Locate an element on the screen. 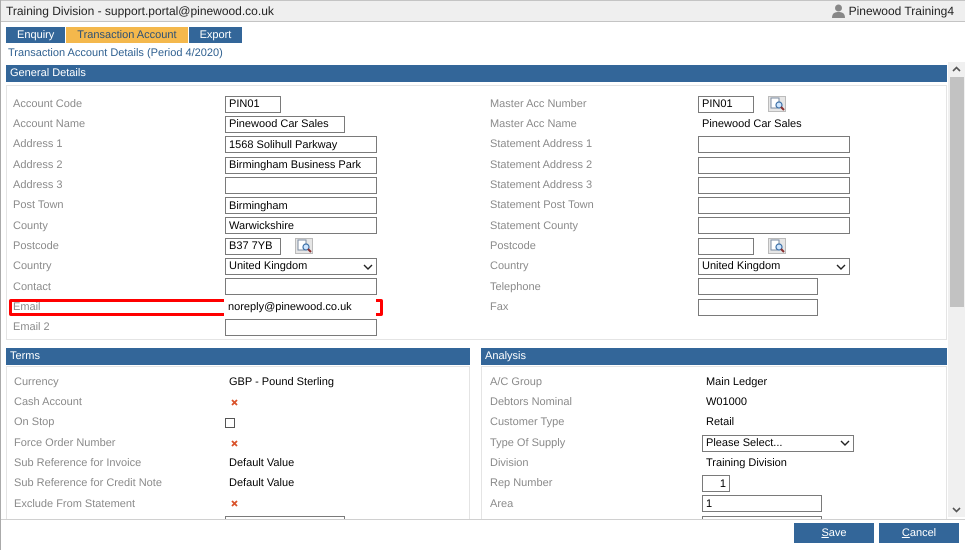  user-icon is located at coordinates (838, 11).